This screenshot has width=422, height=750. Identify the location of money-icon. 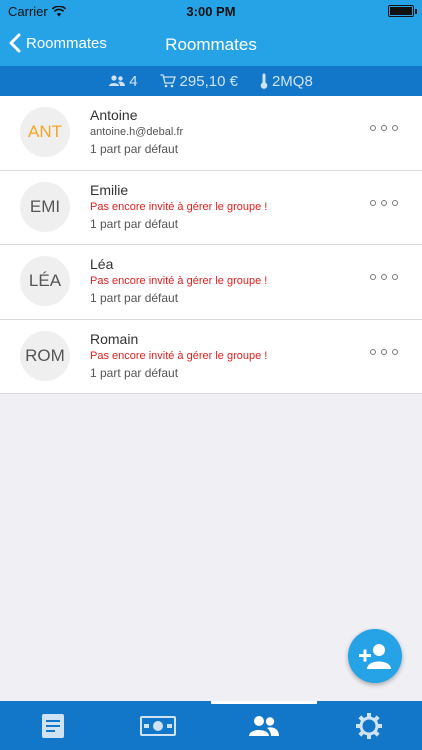
(158, 725).